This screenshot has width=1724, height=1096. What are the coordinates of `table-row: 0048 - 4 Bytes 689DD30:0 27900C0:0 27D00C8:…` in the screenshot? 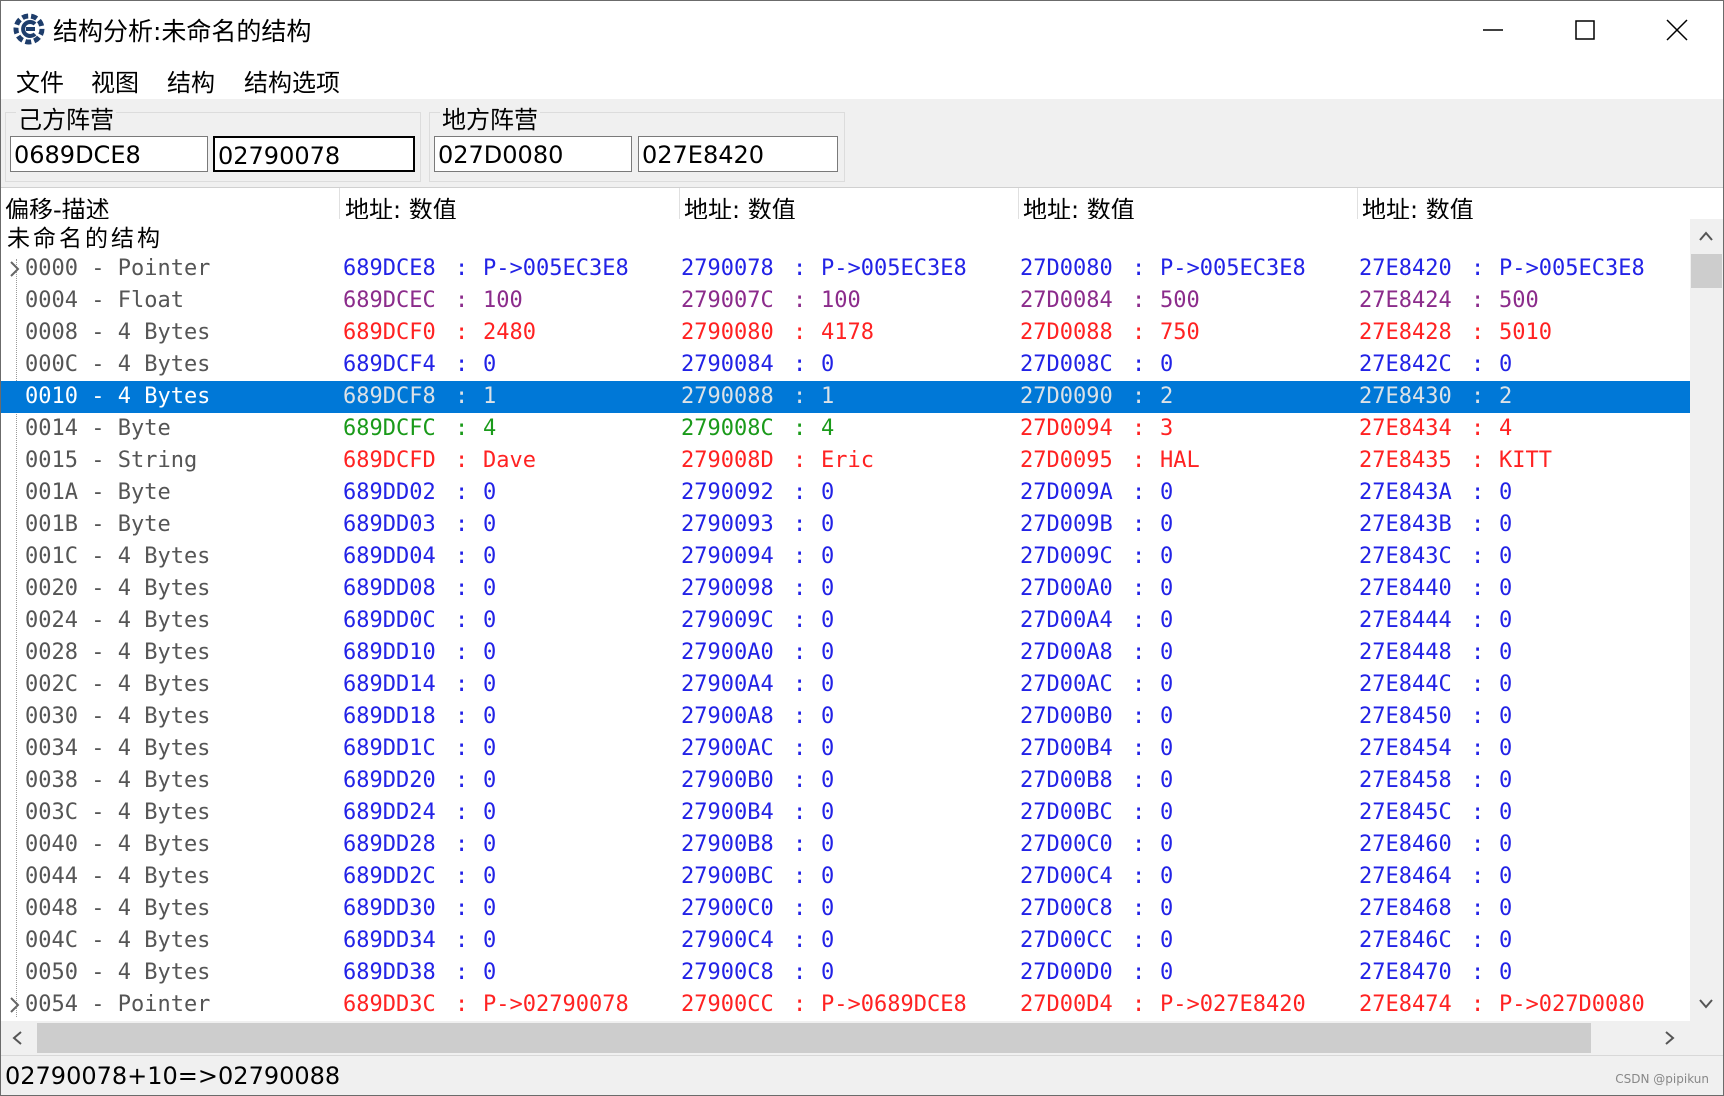 It's located at (845, 909).